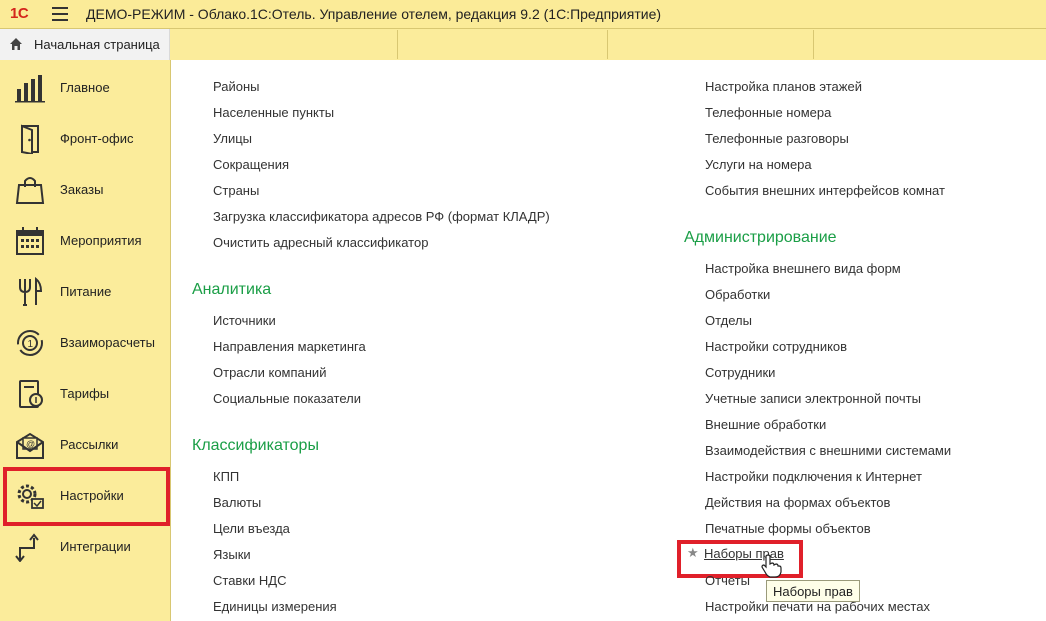 The image size is (1046, 621). I want to click on settlement-cycle-icon: 1, so click(30, 343).